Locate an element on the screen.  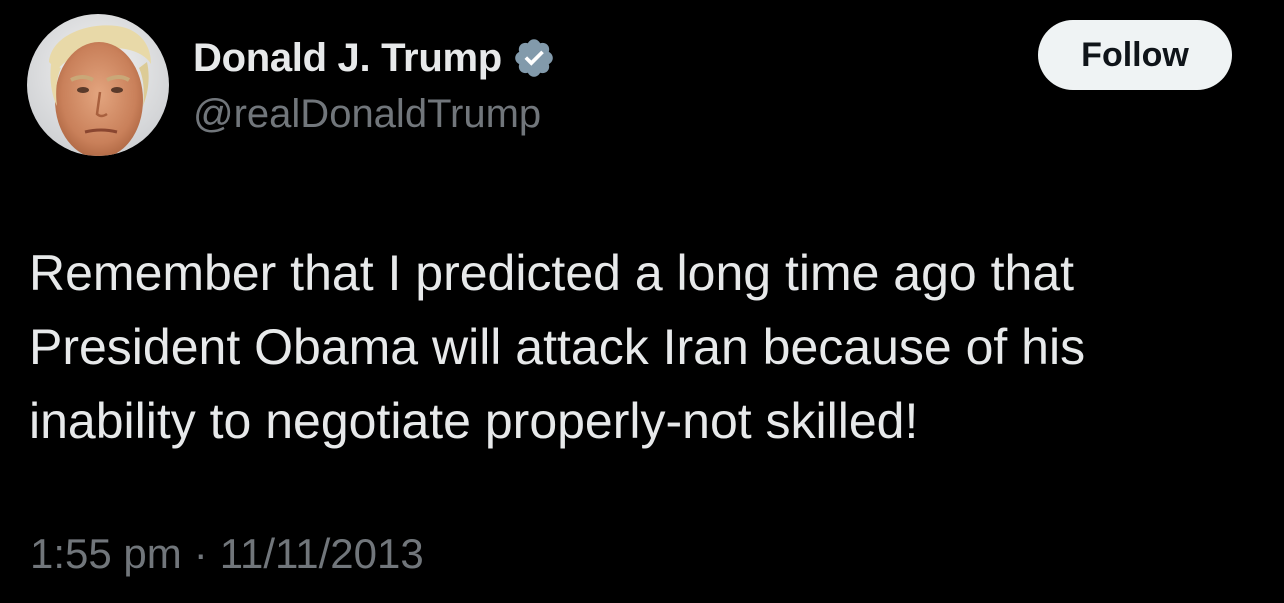
tweet-date: 11/11/2013 is located at coordinates (322, 554).